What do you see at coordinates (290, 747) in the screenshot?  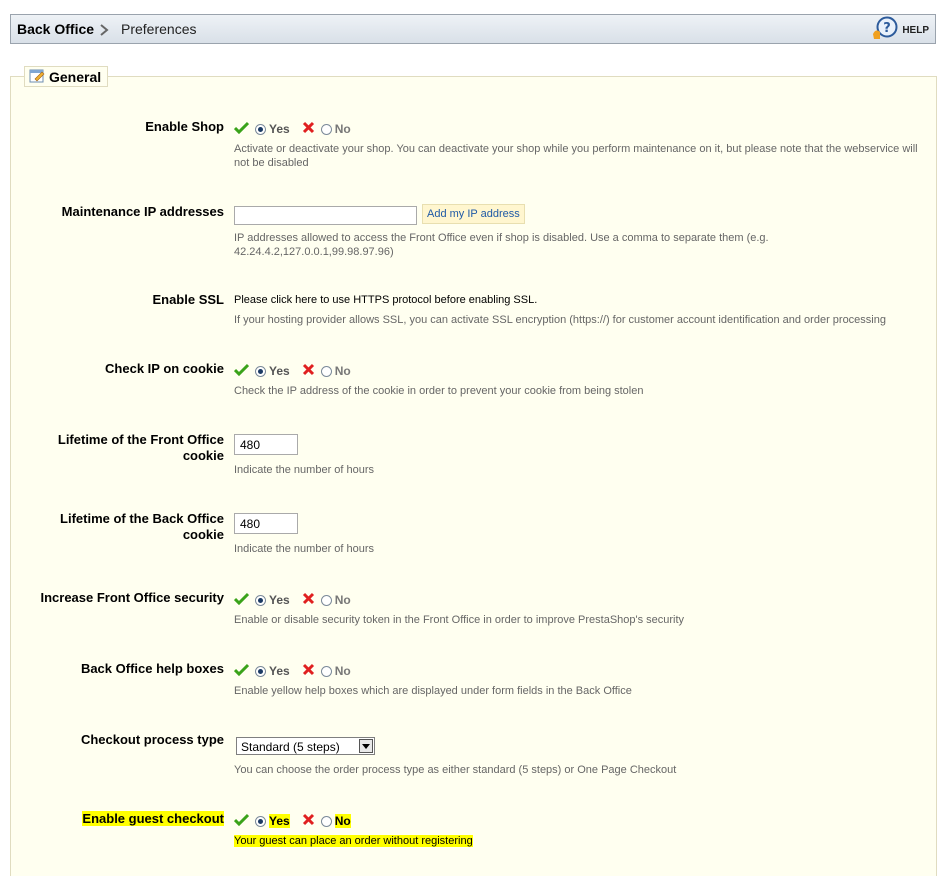 I see `checkout-type-selected: Standard (5 steps)` at bounding box center [290, 747].